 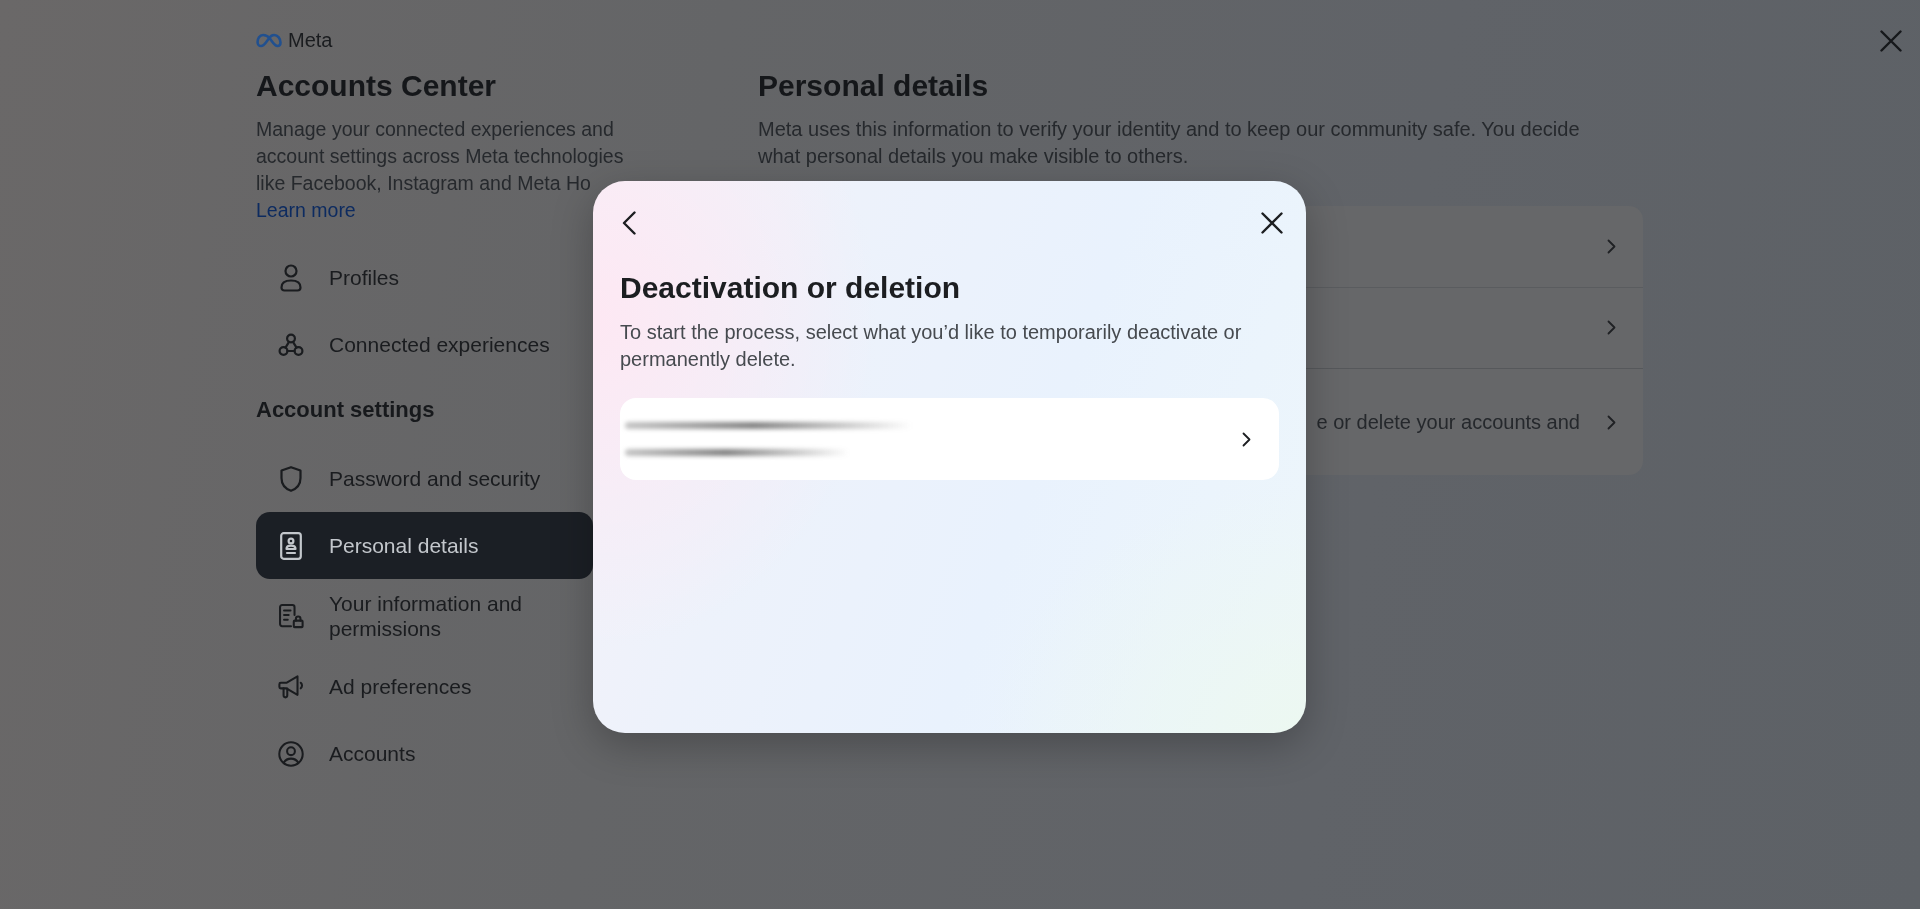 I want to click on section-heading: Account settings, so click(x=346, y=410).